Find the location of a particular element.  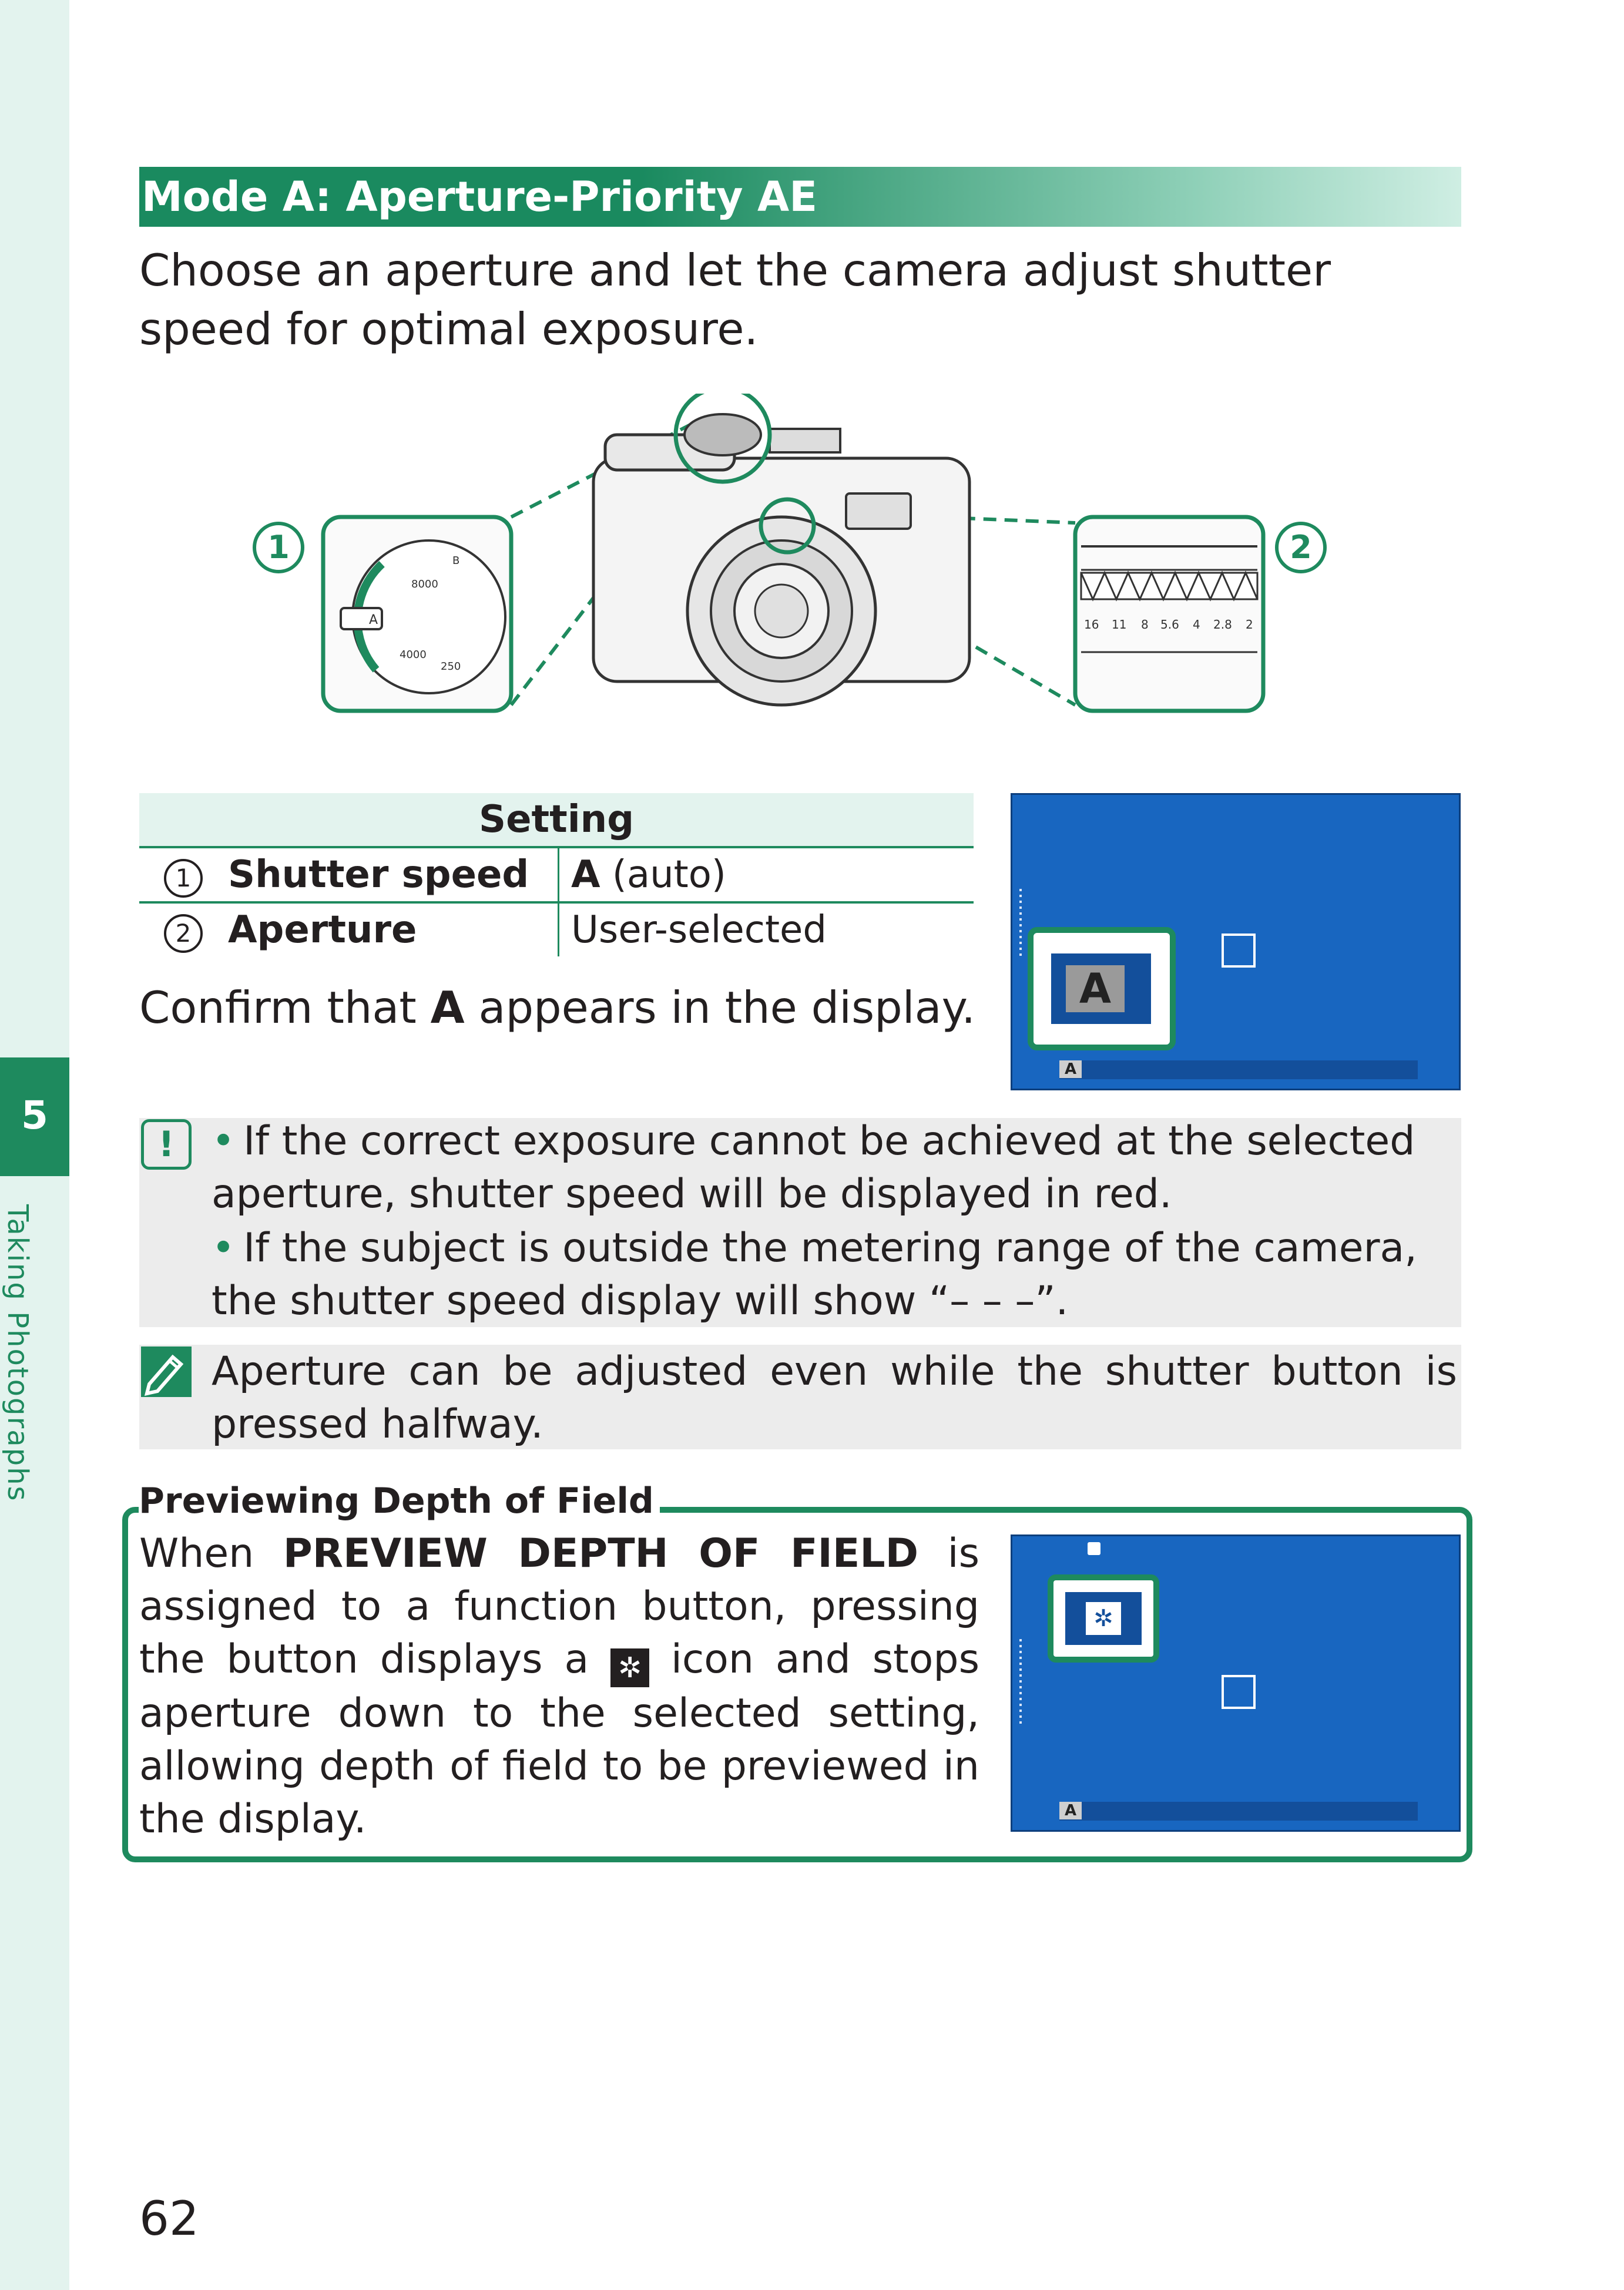

page-number: 62 is located at coordinates (169, 2218).